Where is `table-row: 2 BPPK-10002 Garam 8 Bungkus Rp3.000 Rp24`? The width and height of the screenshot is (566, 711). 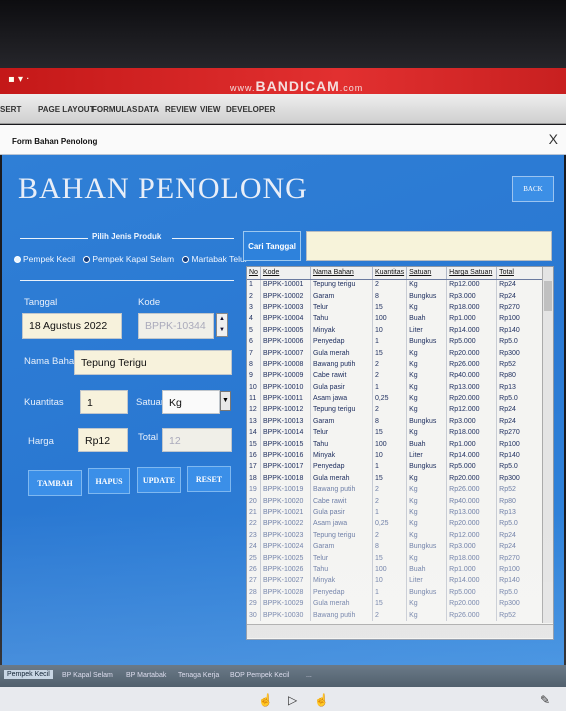
table-row: 2 BPPK-10002 Garam 8 Bungkus Rp3.000 Rp24 is located at coordinates (400, 296).